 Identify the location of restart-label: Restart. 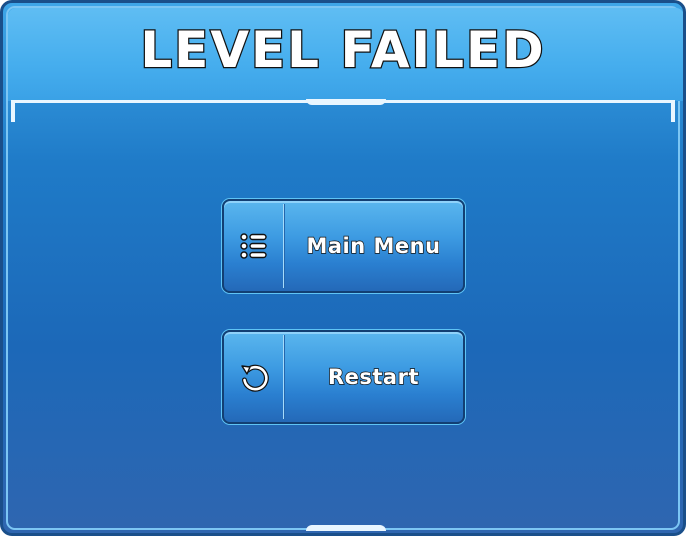
(373, 376).